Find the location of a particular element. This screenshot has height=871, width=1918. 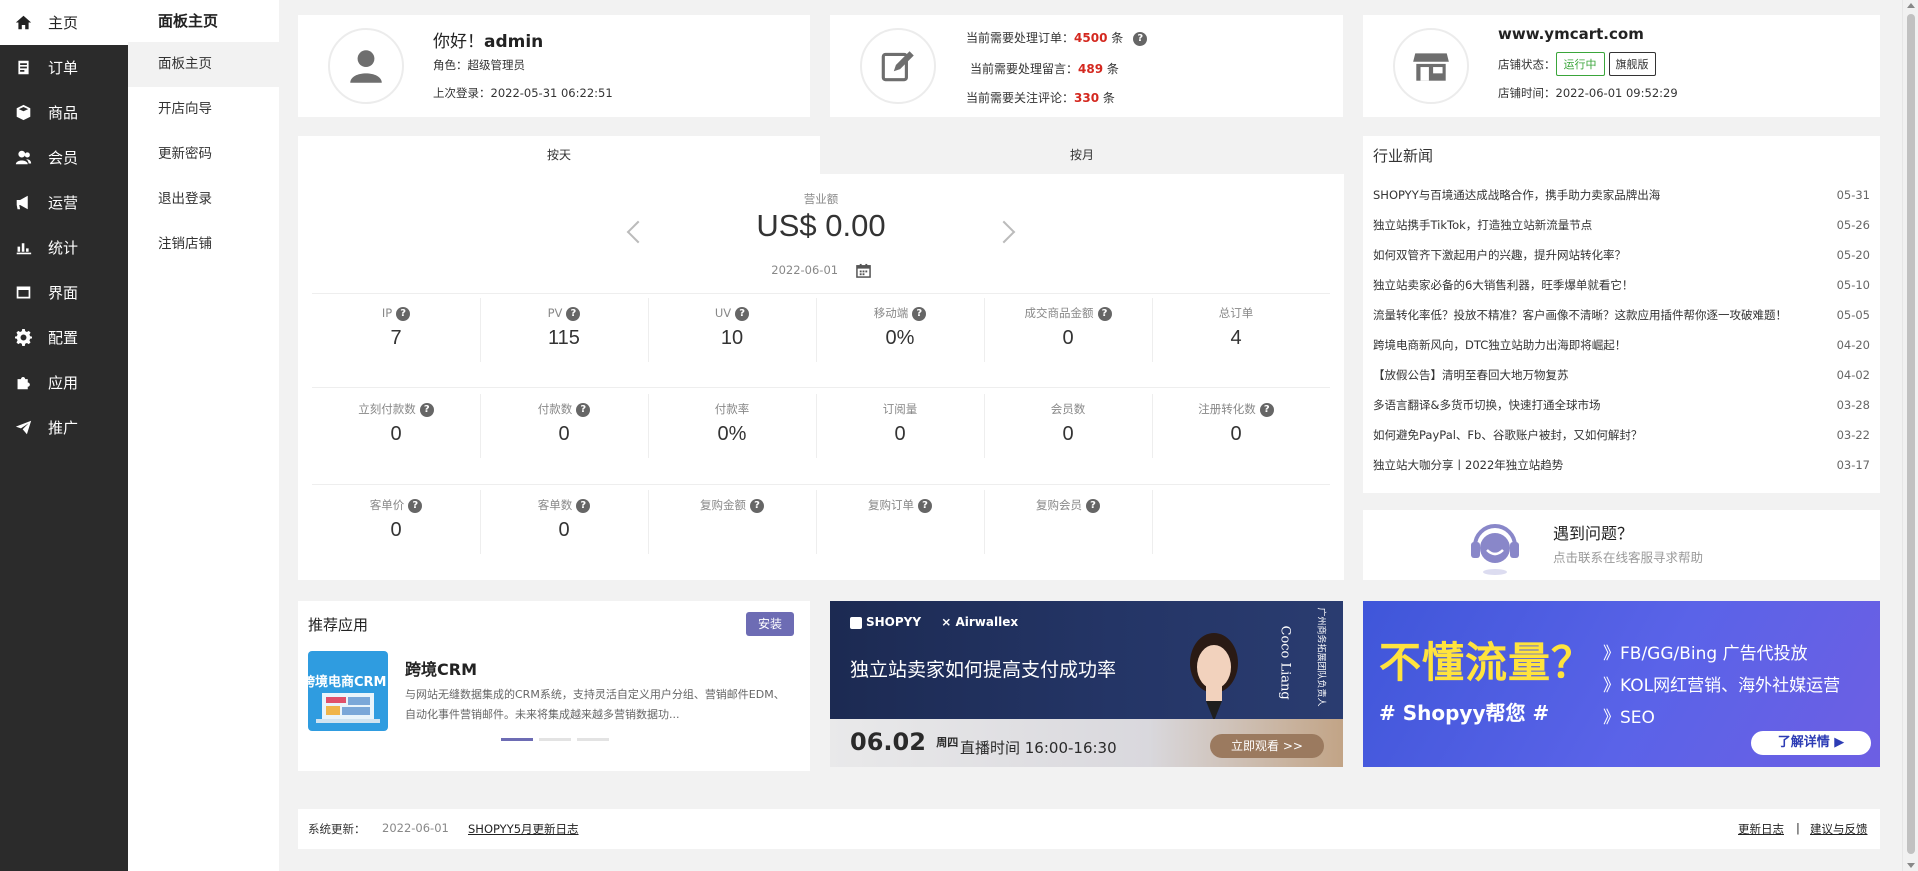

help-subtitle: 点击联系在线客服寻求帮助 is located at coordinates (1628, 557).